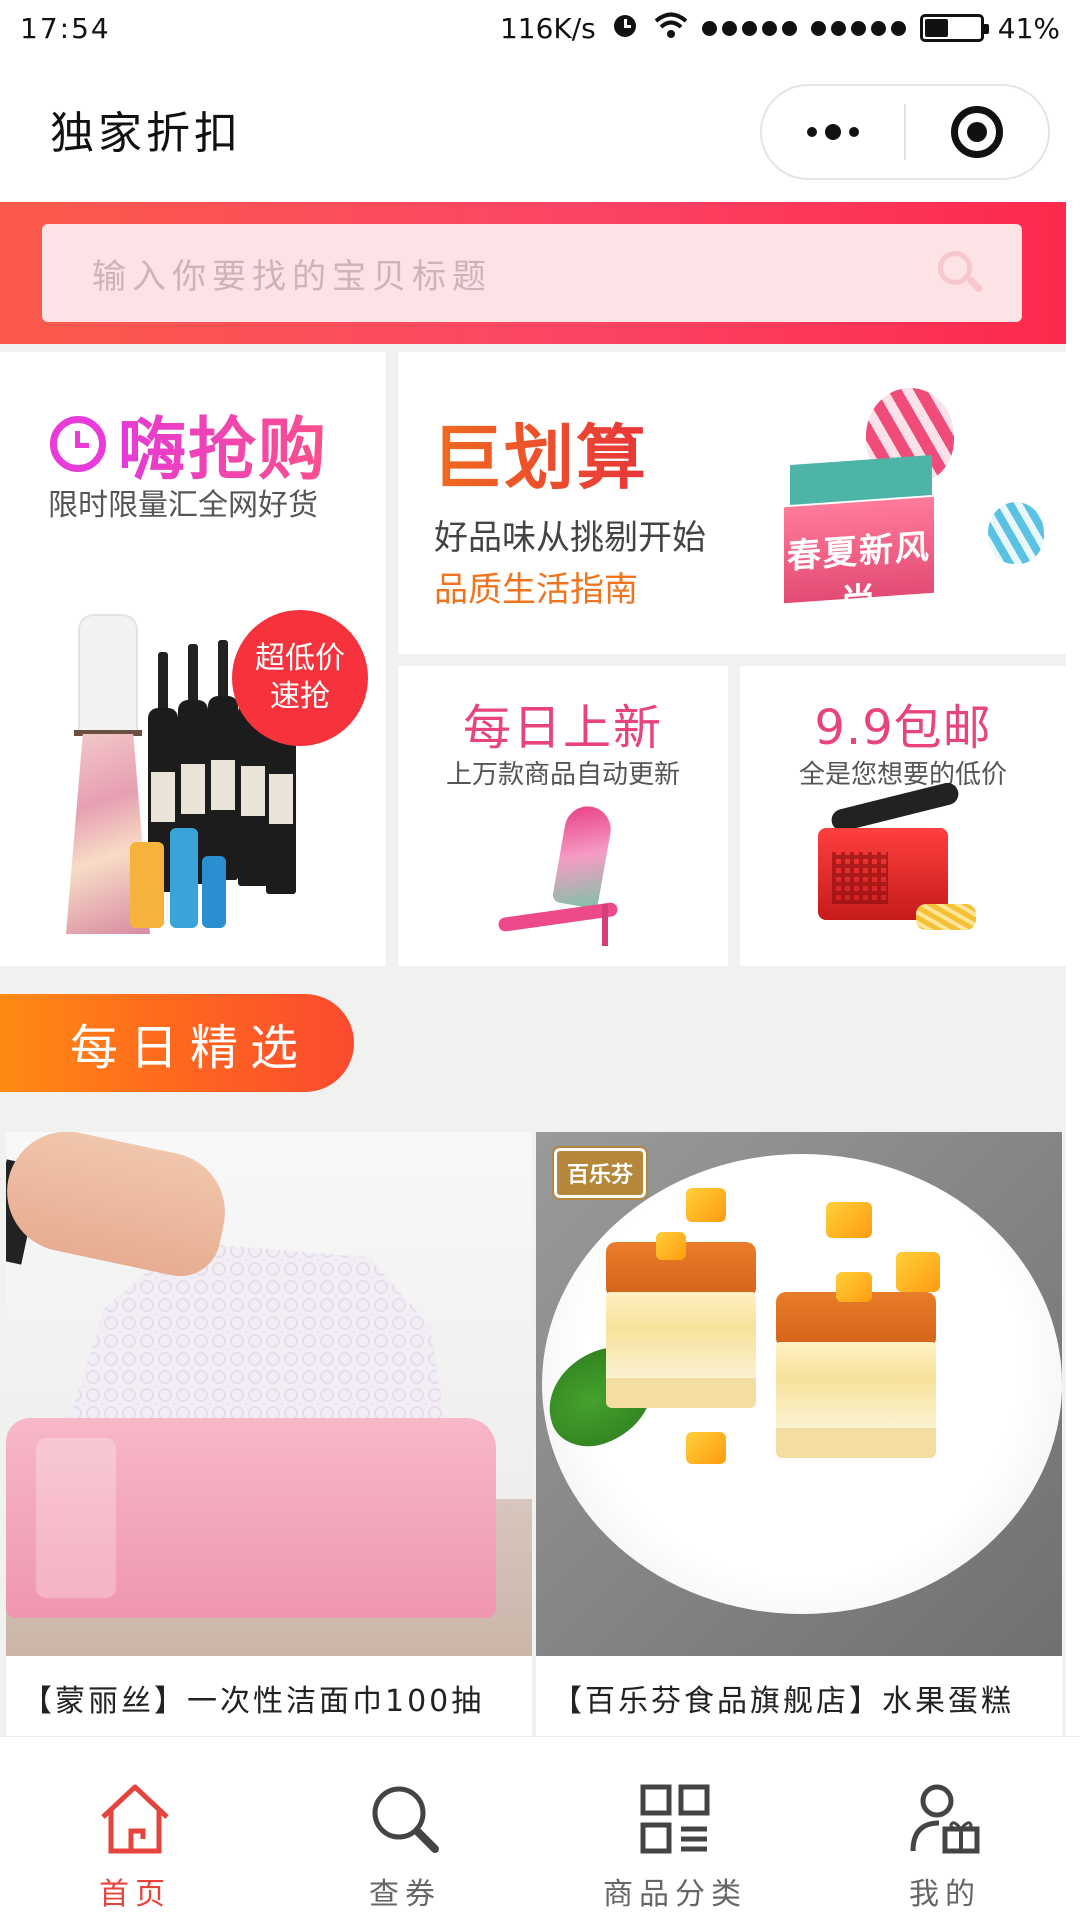 The image size is (1080, 1920). I want to click on bottom-tab-bar: 首页 查券 商品分类 我的, so click(540, 1828).